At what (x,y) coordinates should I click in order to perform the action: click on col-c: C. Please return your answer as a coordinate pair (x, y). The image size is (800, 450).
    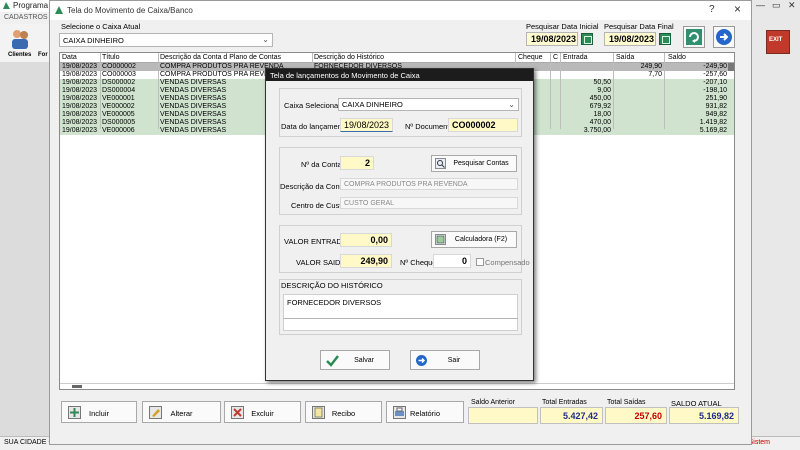
    Looking at the image, I should click on (555, 57).